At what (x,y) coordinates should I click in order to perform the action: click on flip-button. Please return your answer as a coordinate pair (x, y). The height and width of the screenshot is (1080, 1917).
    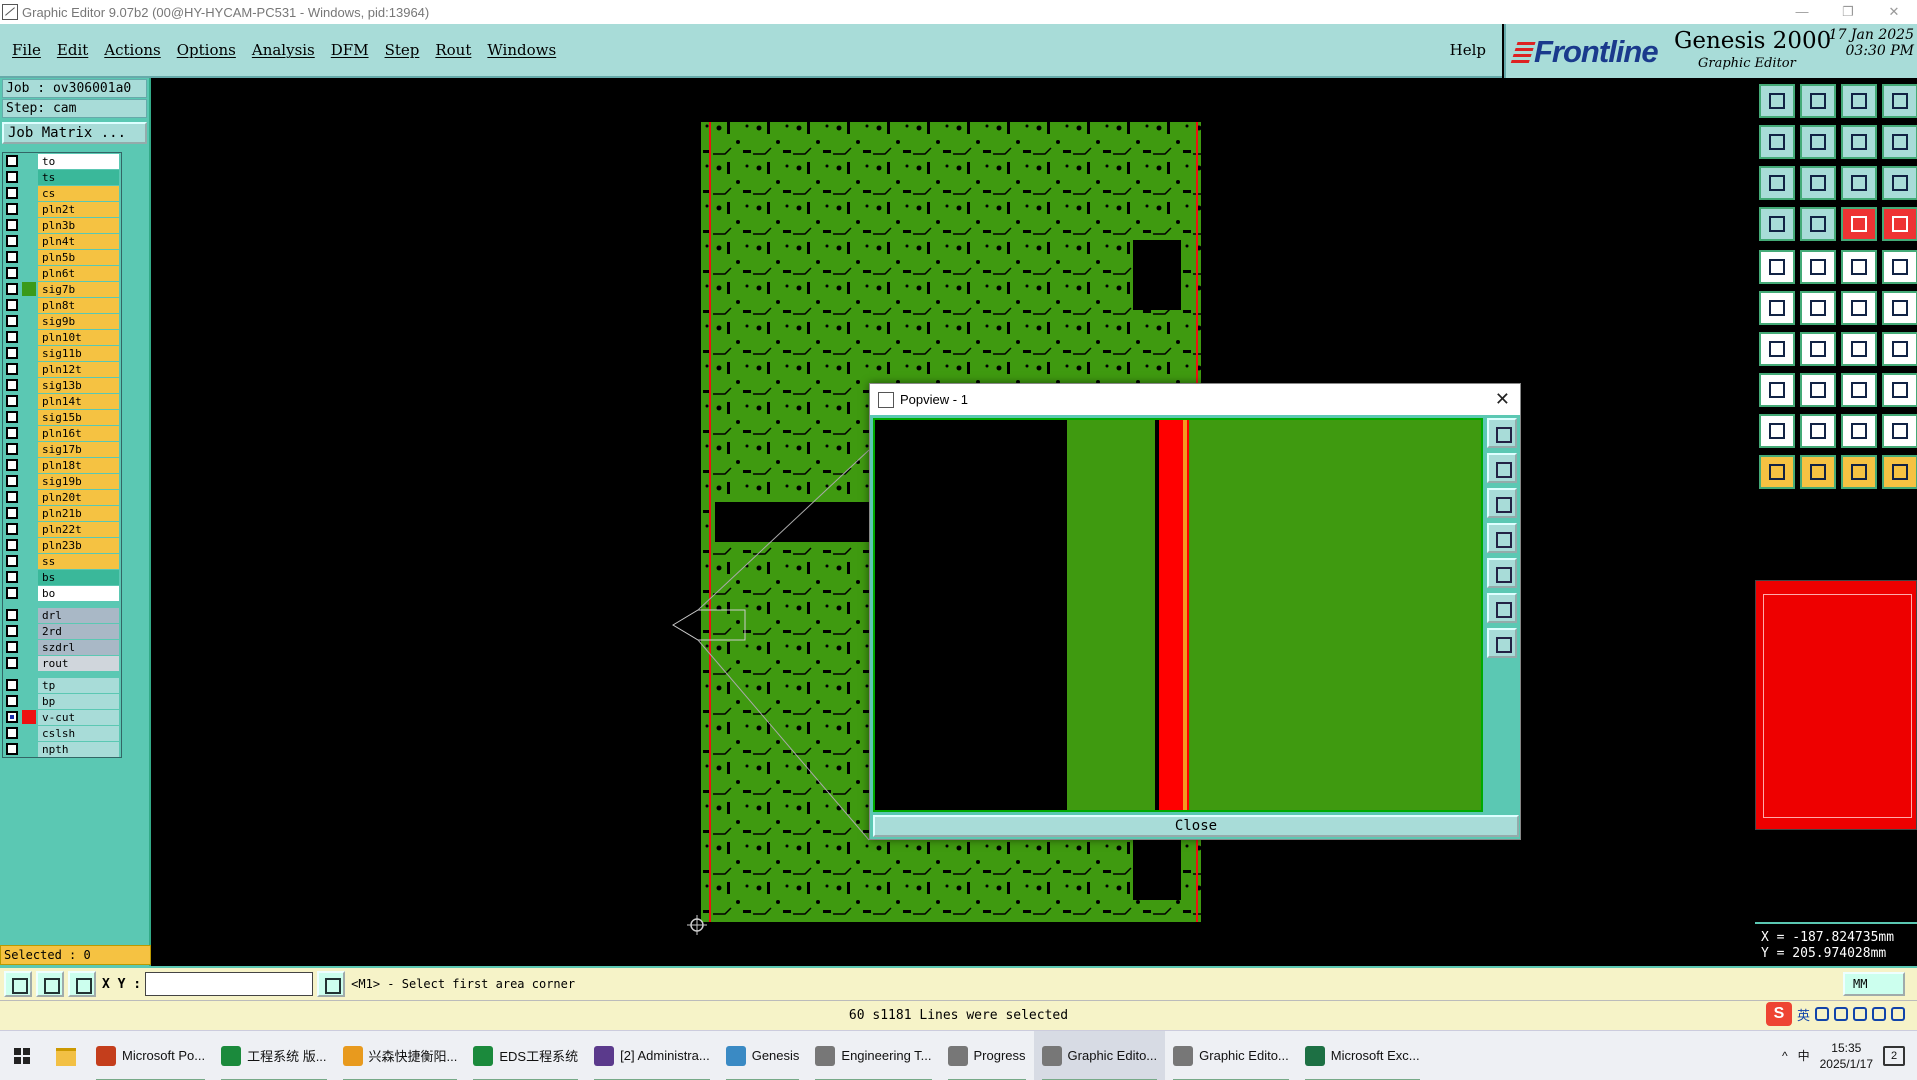
    Looking at the image, I should click on (1859, 142).